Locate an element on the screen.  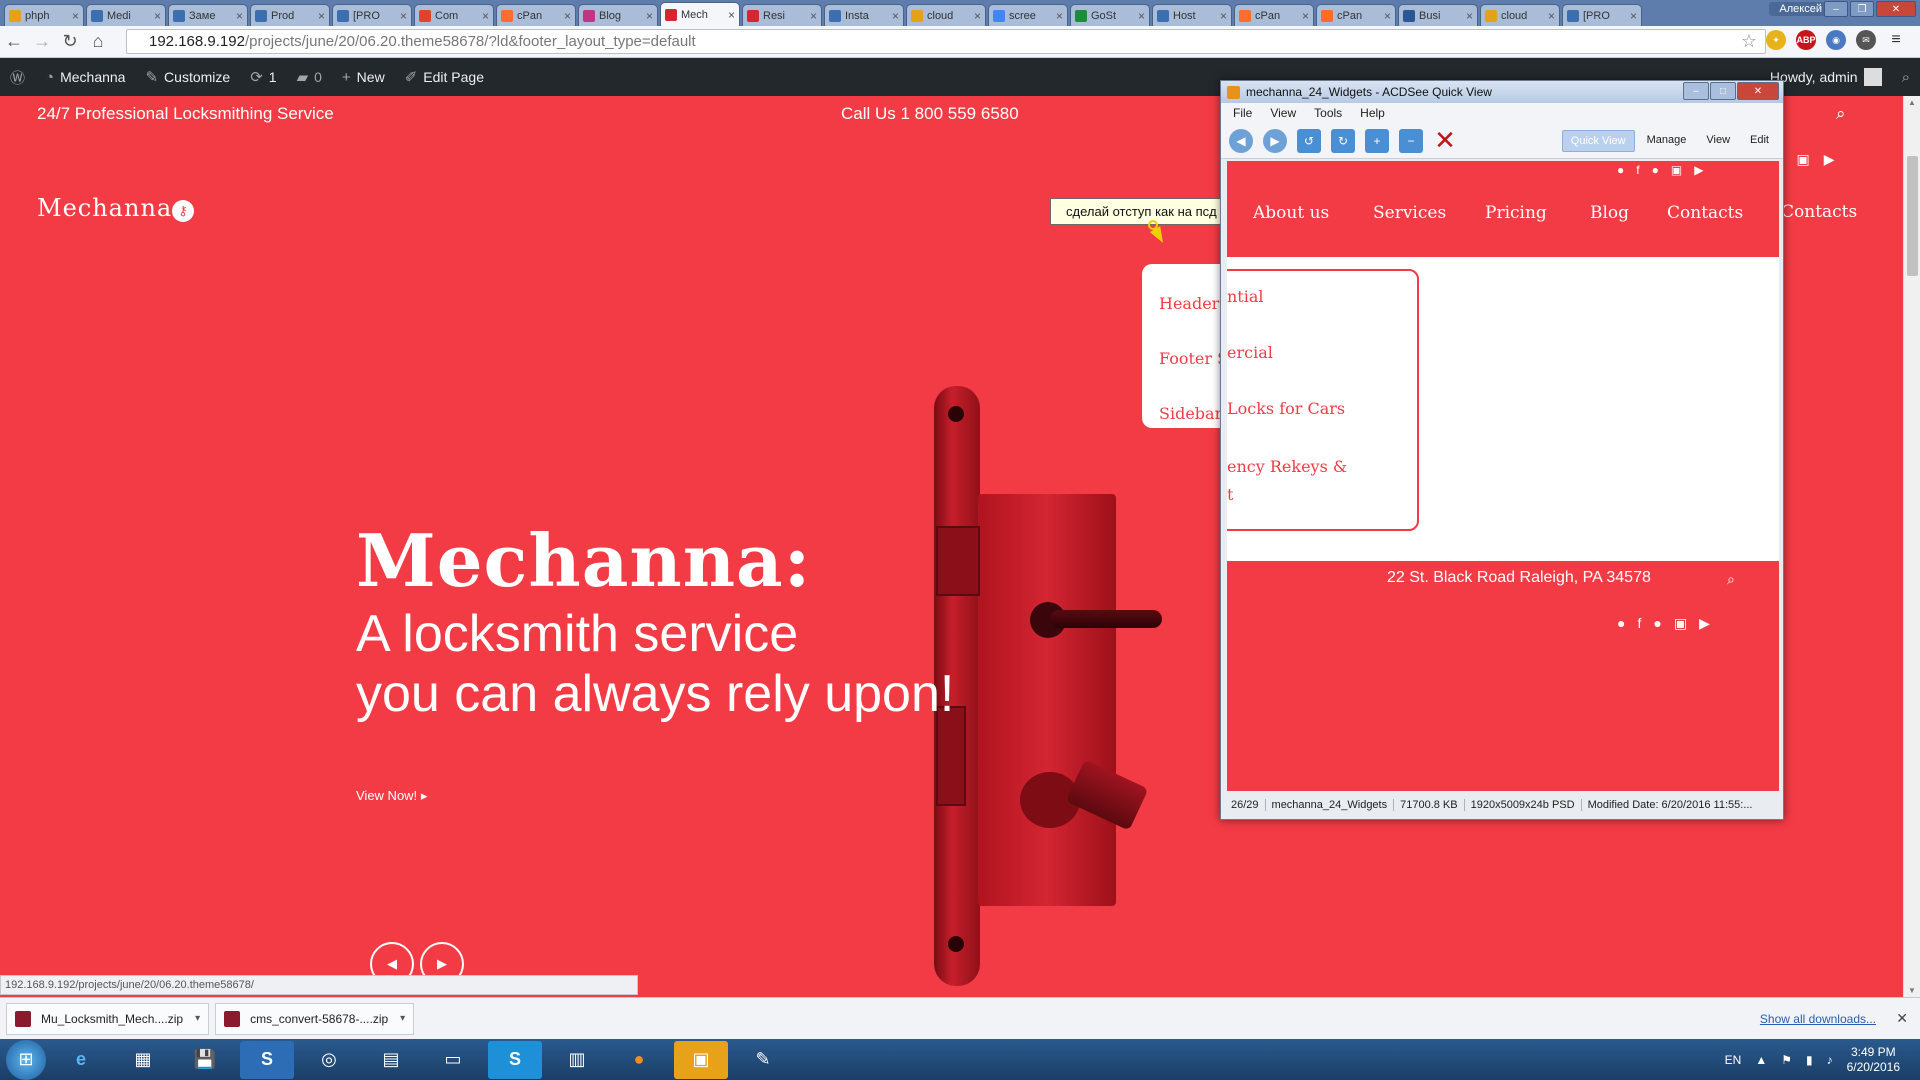
s-app-icon: S is located at coordinates (267, 1059).